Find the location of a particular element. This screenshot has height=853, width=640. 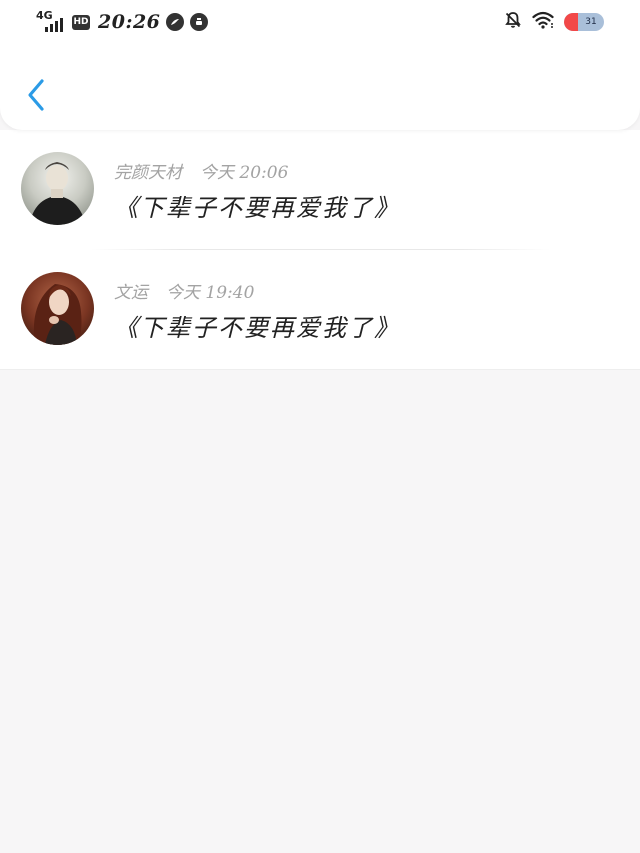

wifi-icon is located at coordinates (543, 22).